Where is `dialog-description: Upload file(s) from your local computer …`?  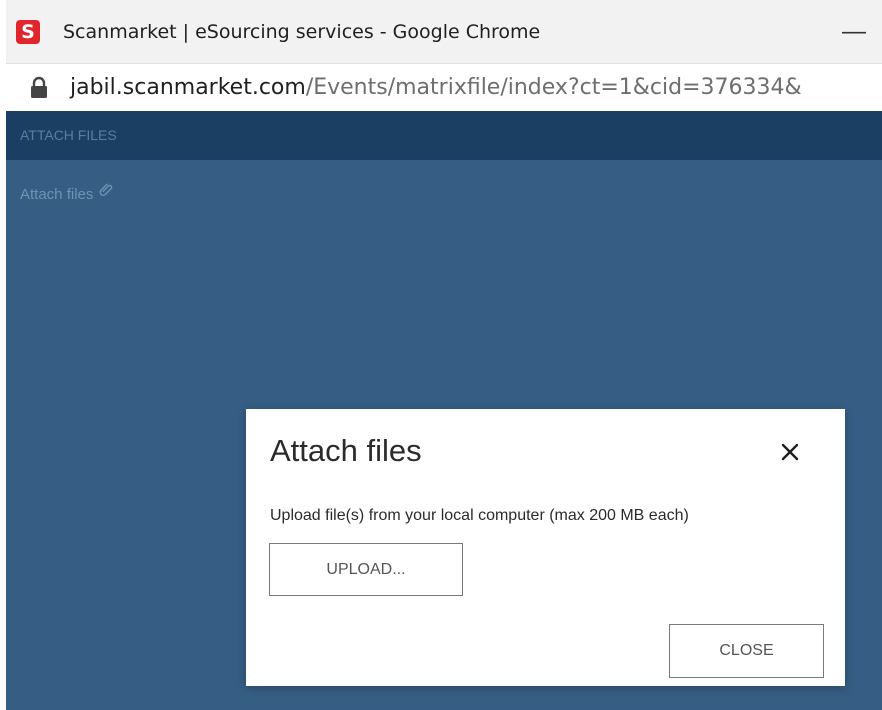
dialog-description: Upload file(s) from your local computer … is located at coordinates (479, 515).